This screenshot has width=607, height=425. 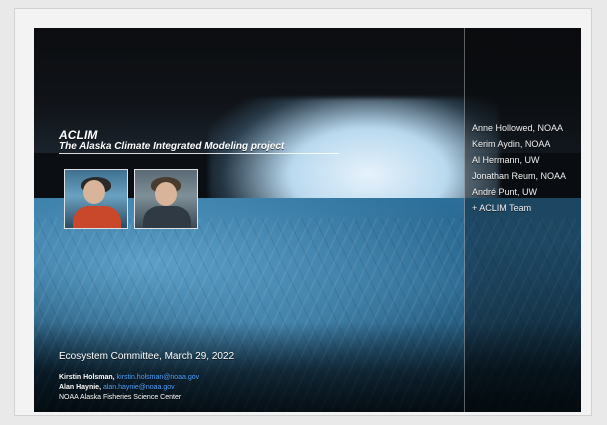 I want to click on slide-title: ACLIM, so click(x=78, y=135).